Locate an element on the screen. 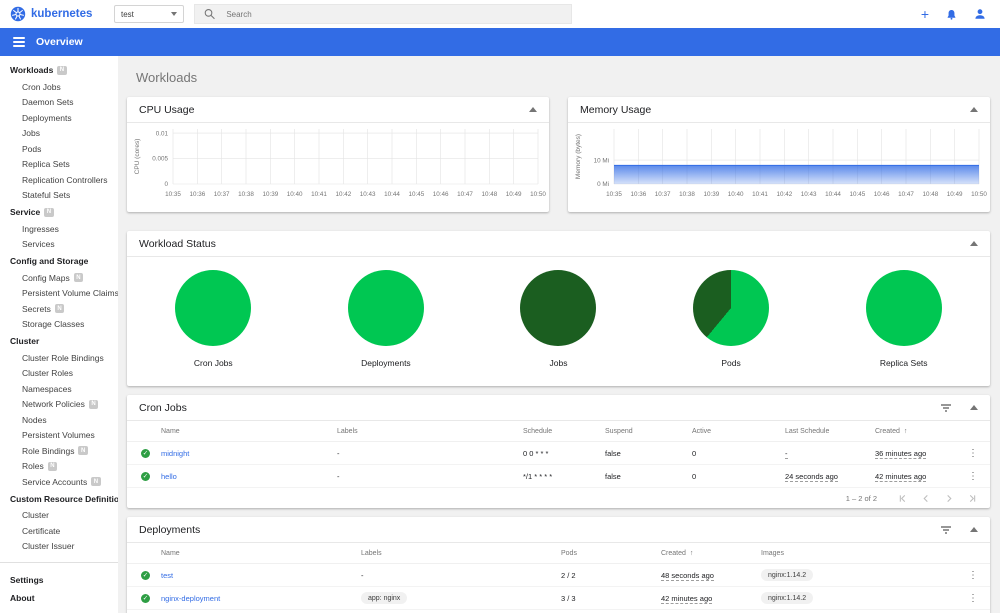 The width and height of the screenshot is (1000, 613). sidebar-item-network-policies: Network Policies N is located at coordinates (59, 405).